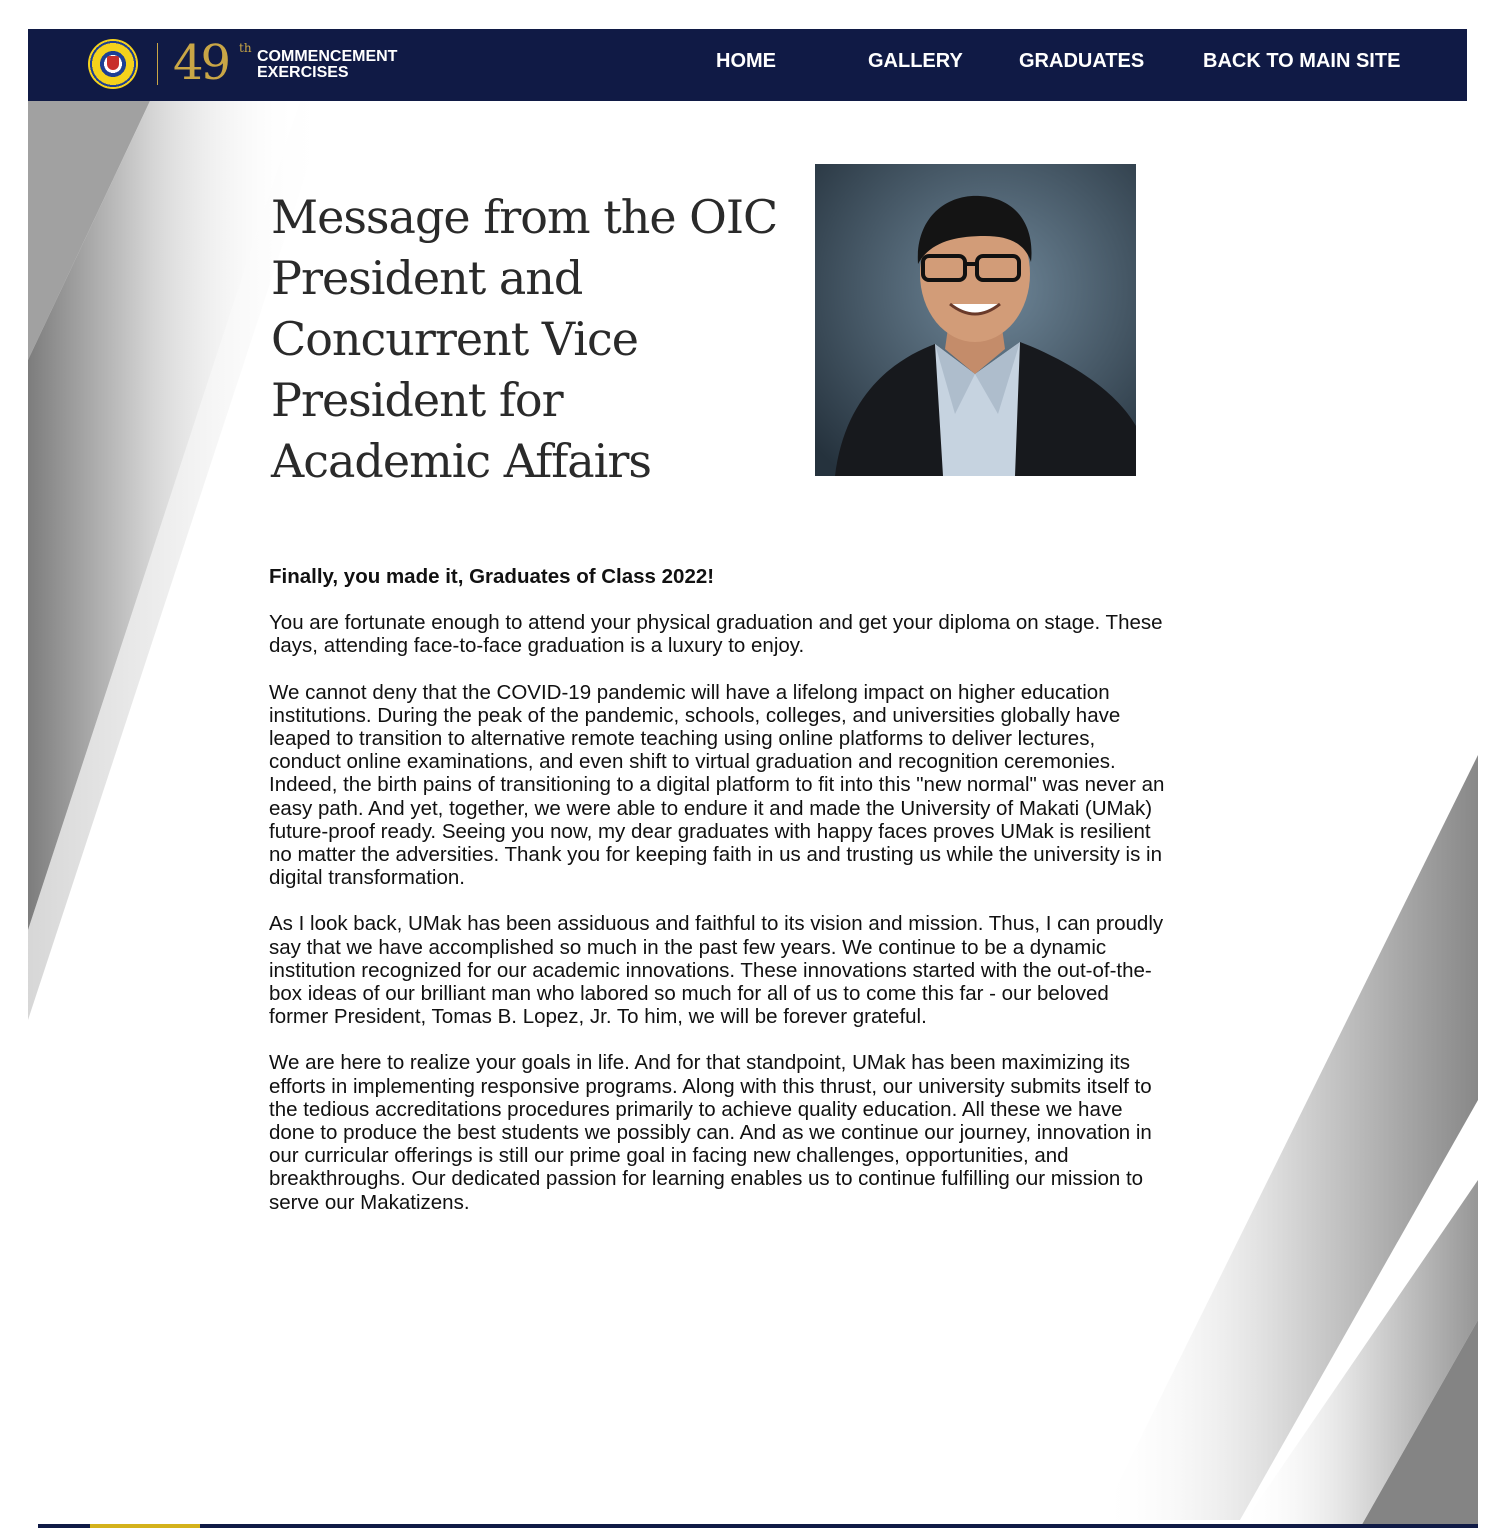 The width and height of the screenshot is (1498, 1528). I want to click on event-title: COMMENCEMENT EXERCISES, so click(327, 65).